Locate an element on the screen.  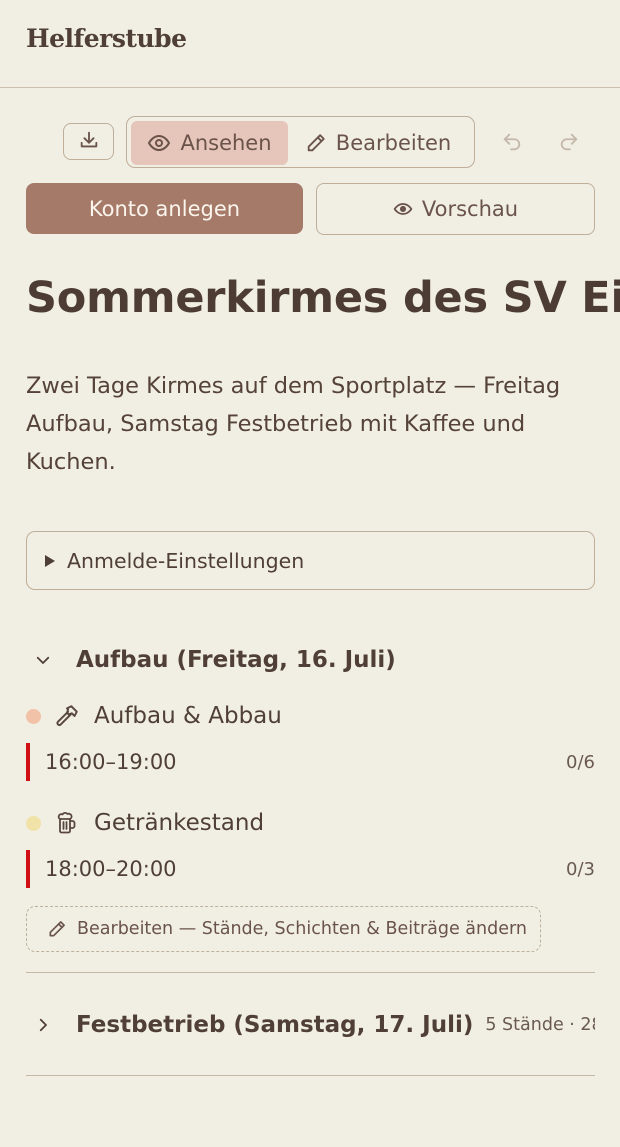
shift-time: 16:00–19:00 is located at coordinates (111, 762).